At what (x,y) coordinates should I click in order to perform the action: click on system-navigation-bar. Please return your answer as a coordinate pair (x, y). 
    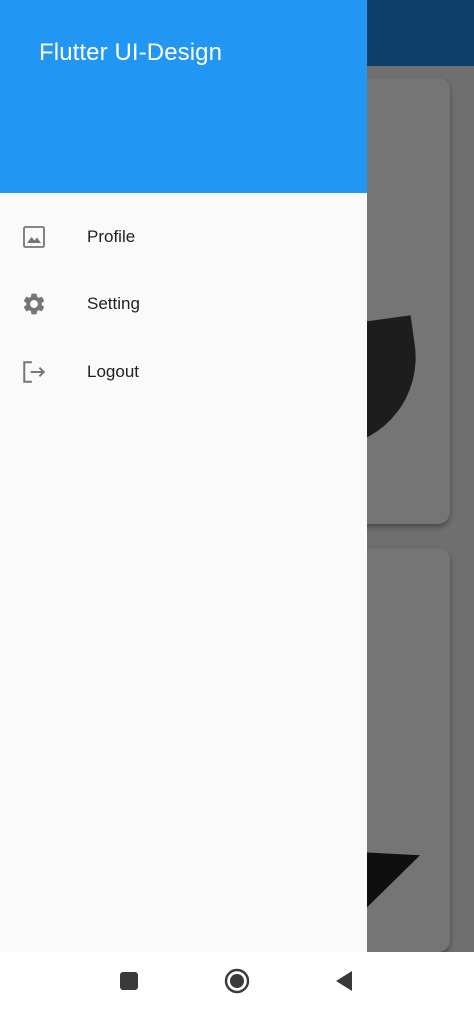
    Looking at the image, I should click on (237, 980).